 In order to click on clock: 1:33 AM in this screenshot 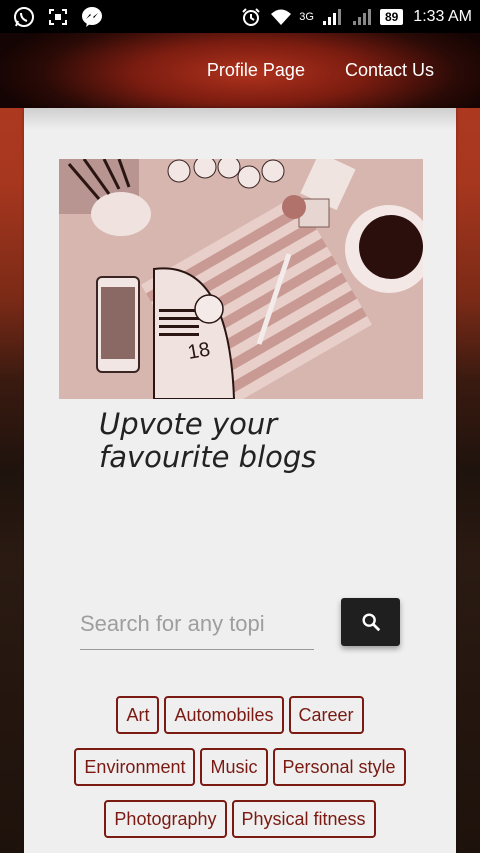, I will do `click(442, 16)`.